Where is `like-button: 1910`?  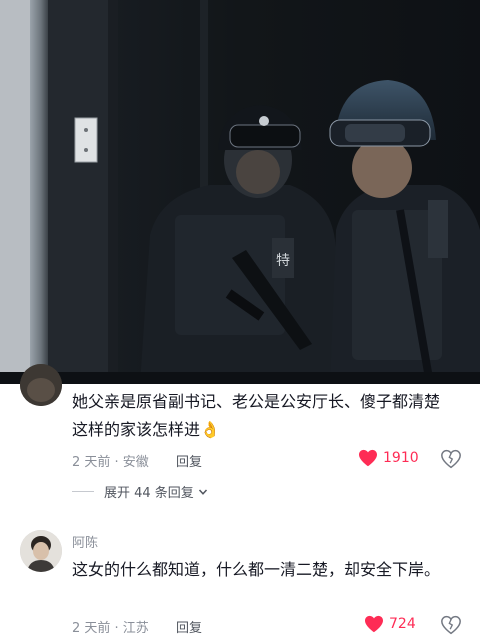 like-button: 1910 is located at coordinates (388, 458).